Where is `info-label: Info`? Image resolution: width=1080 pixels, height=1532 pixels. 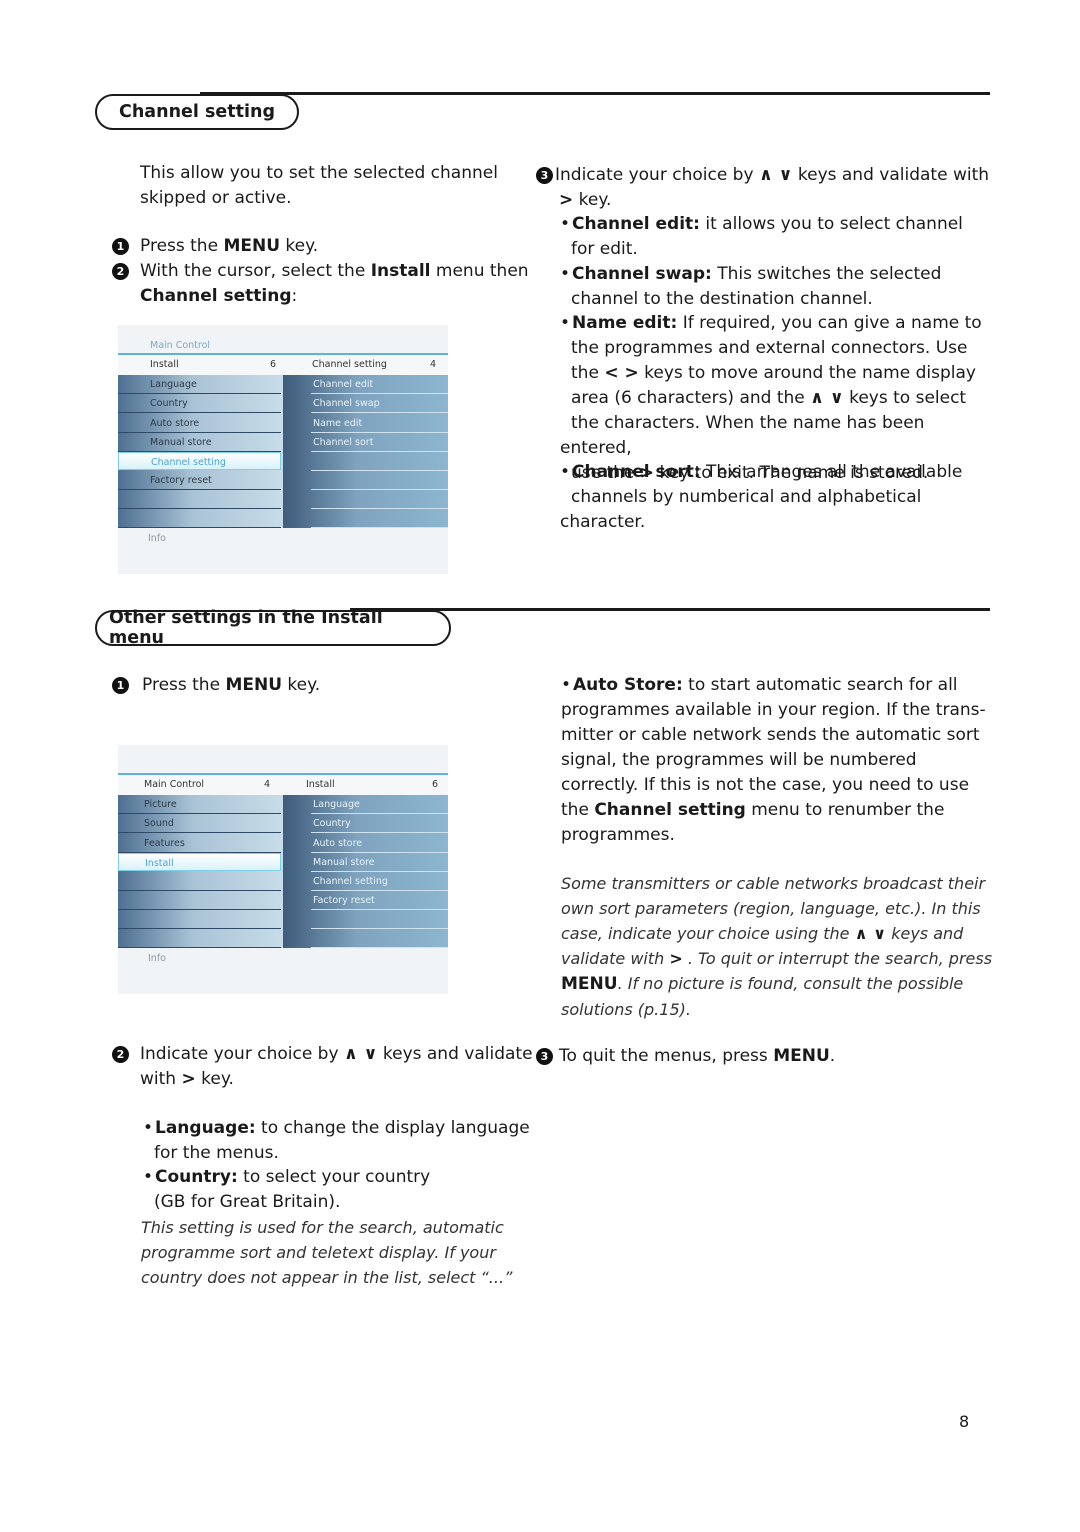
info-label: Info is located at coordinates (157, 958).